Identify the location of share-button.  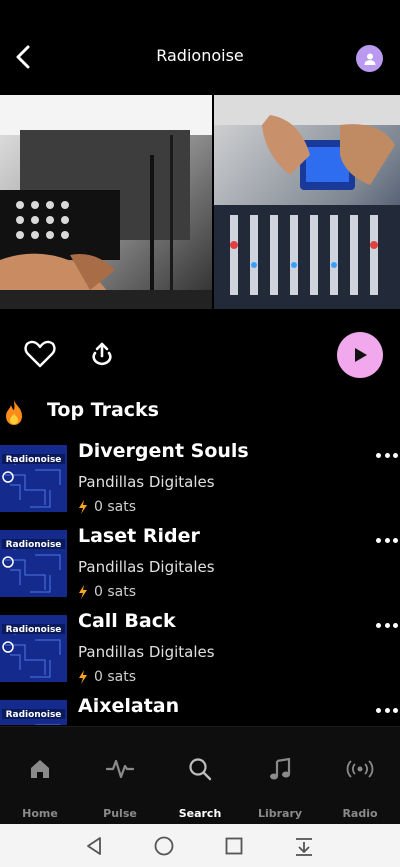
(102, 356).